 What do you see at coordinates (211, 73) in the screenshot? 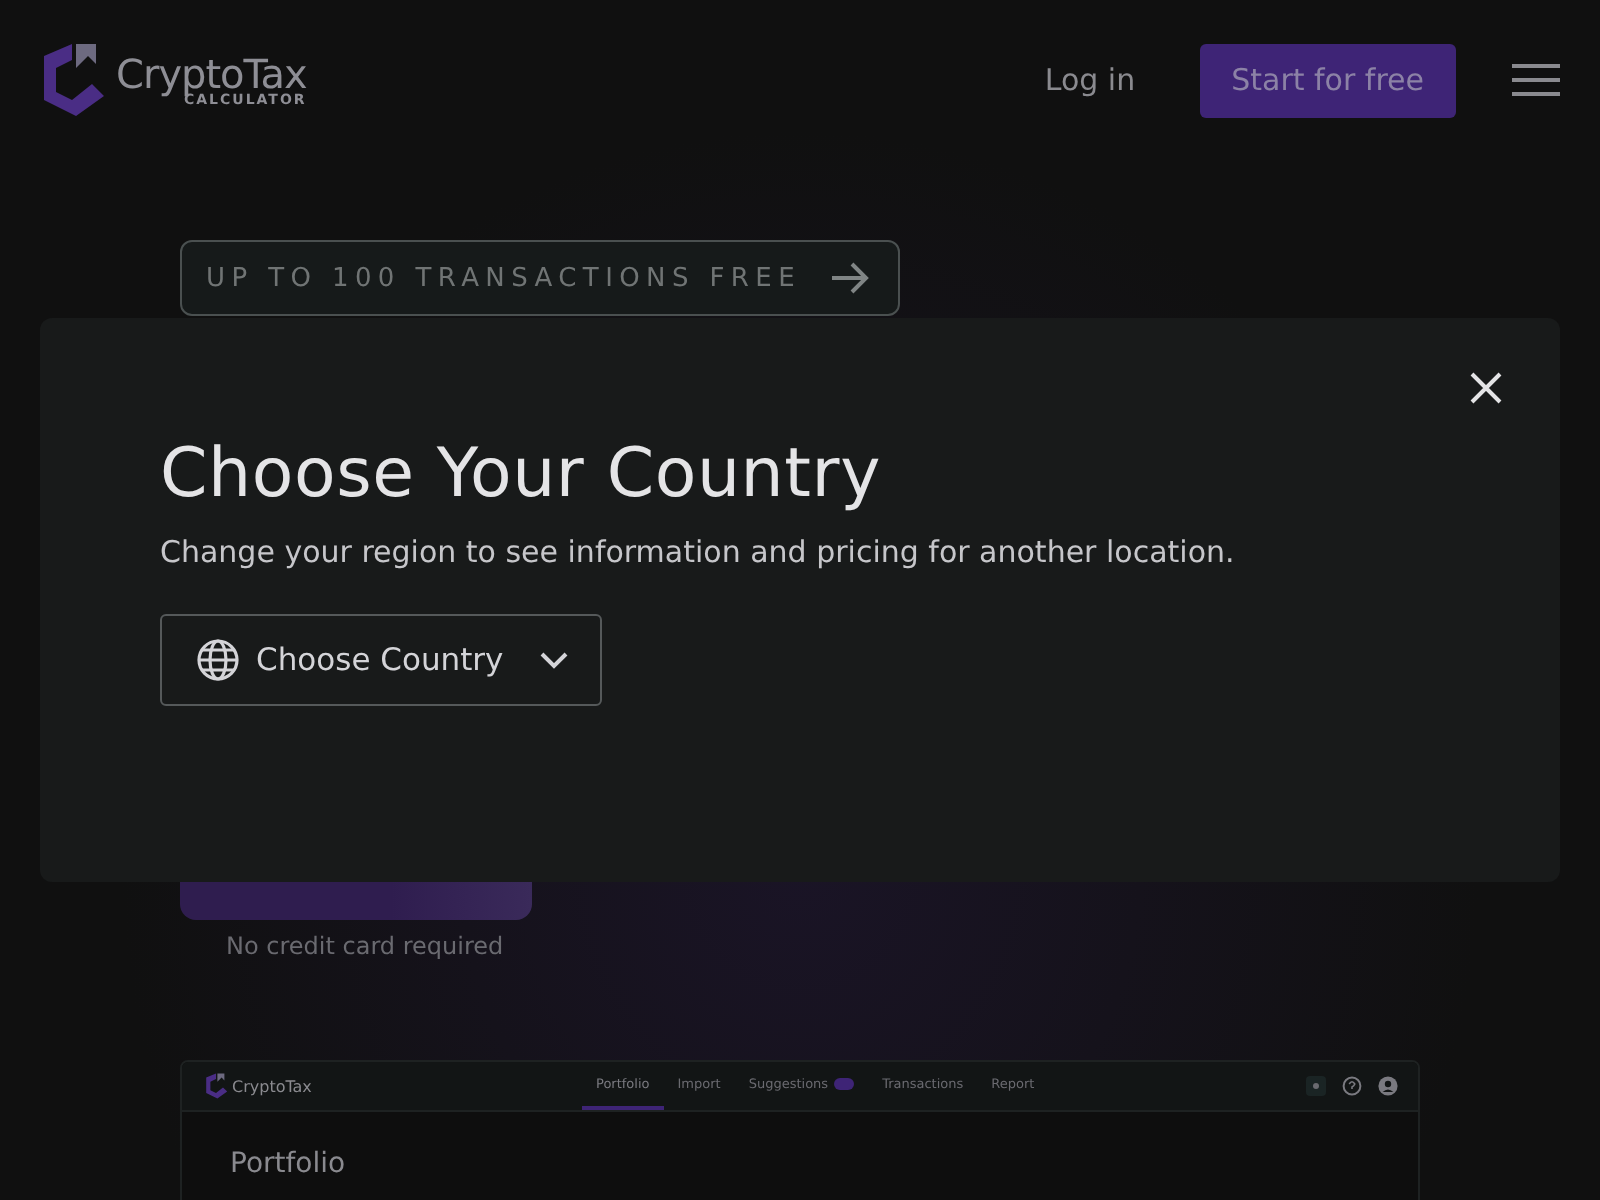
I see `logo-text: CryptoTax` at bounding box center [211, 73].